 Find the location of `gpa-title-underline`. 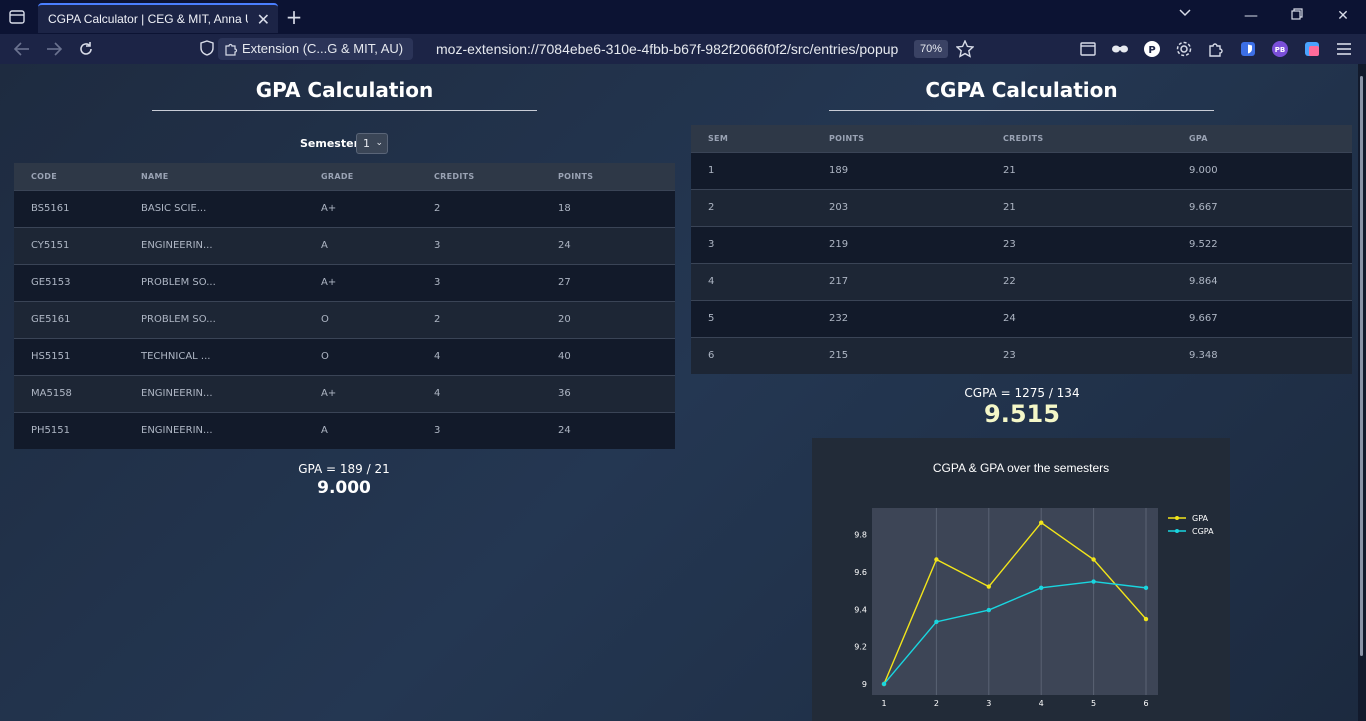

gpa-title-underline is located at coordinates (344, 110).